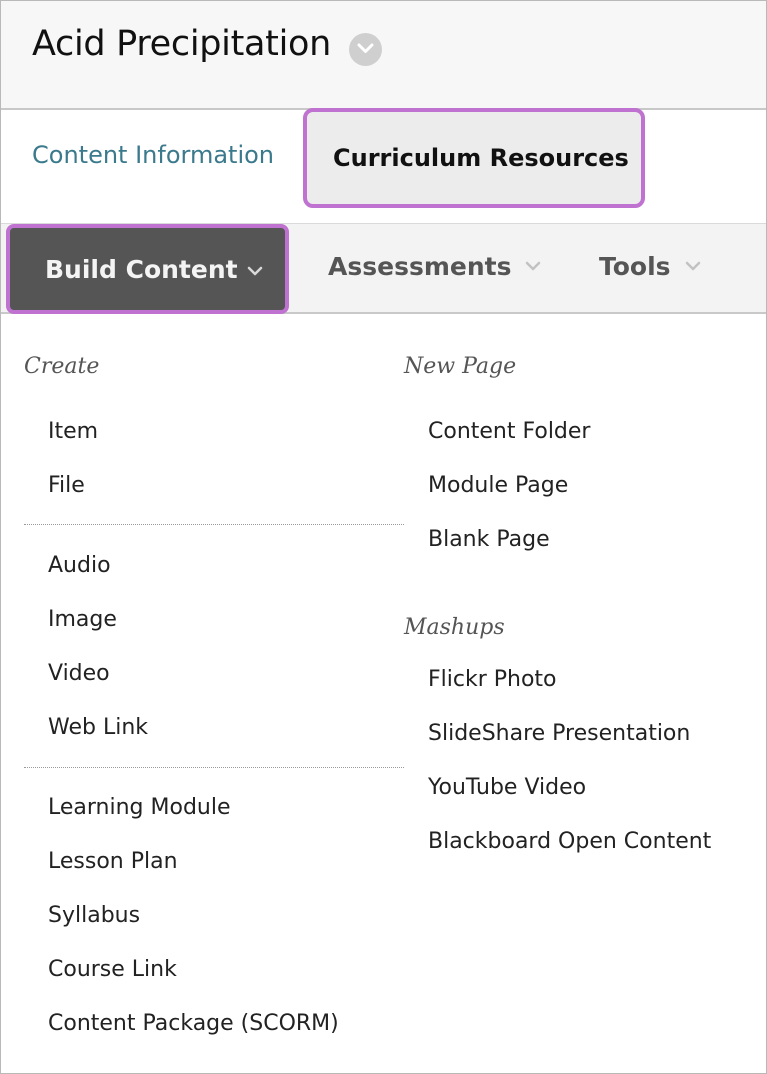 The width and height of the screenshot is (767, 1074). What do you see at coordinates (139, 807) in the screenshot?
I see `menu-item-learning-module: Learning Module` at bounding box center [139, 807].